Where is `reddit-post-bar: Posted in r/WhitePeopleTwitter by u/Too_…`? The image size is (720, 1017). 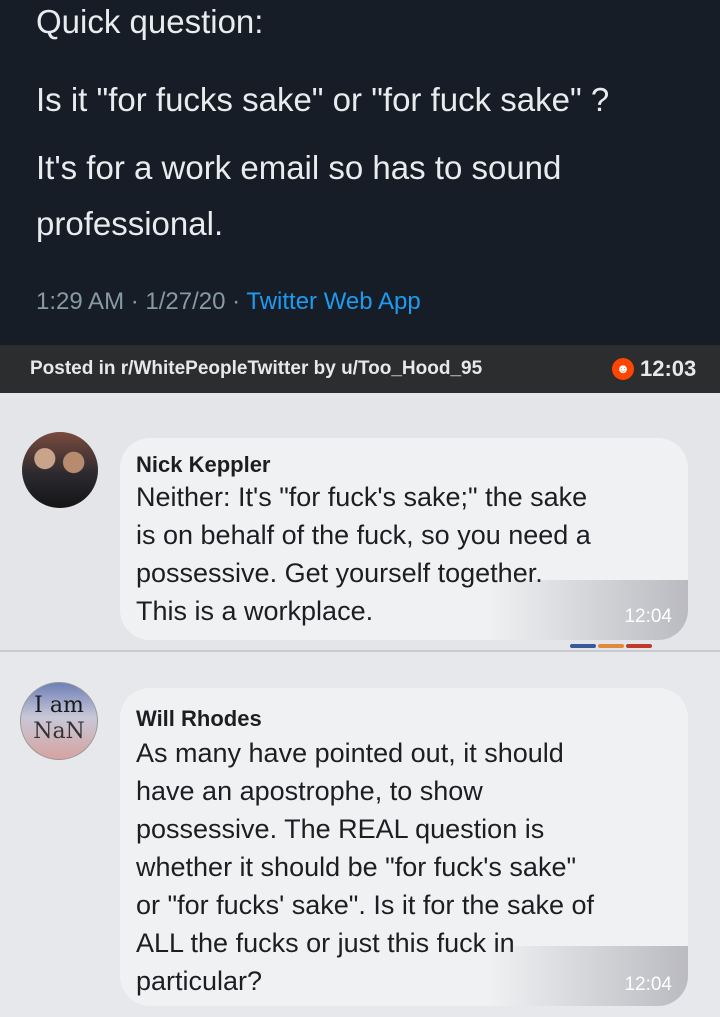 reddit-post-bar: Posted in r/WhitePeopleTwitter by u/Too_… is located at coordinates (360, 369).